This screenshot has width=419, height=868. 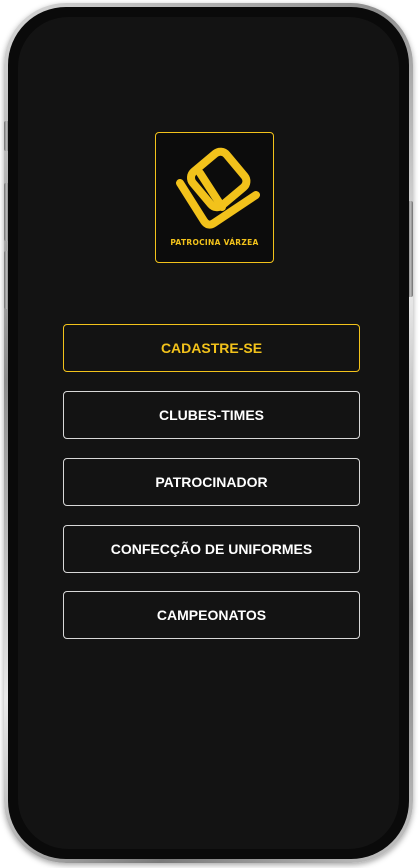 I want to click on cadastre-se-button: CADASTRE-SE, so click(x=211, y=348).